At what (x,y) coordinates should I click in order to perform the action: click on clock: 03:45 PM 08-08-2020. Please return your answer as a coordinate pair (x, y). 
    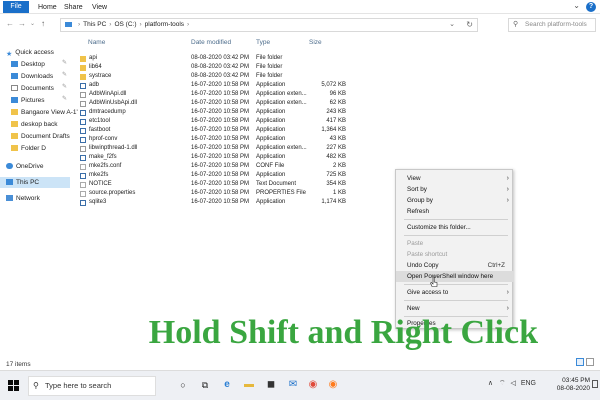
    Looking at the image, I should click on (573, 385).